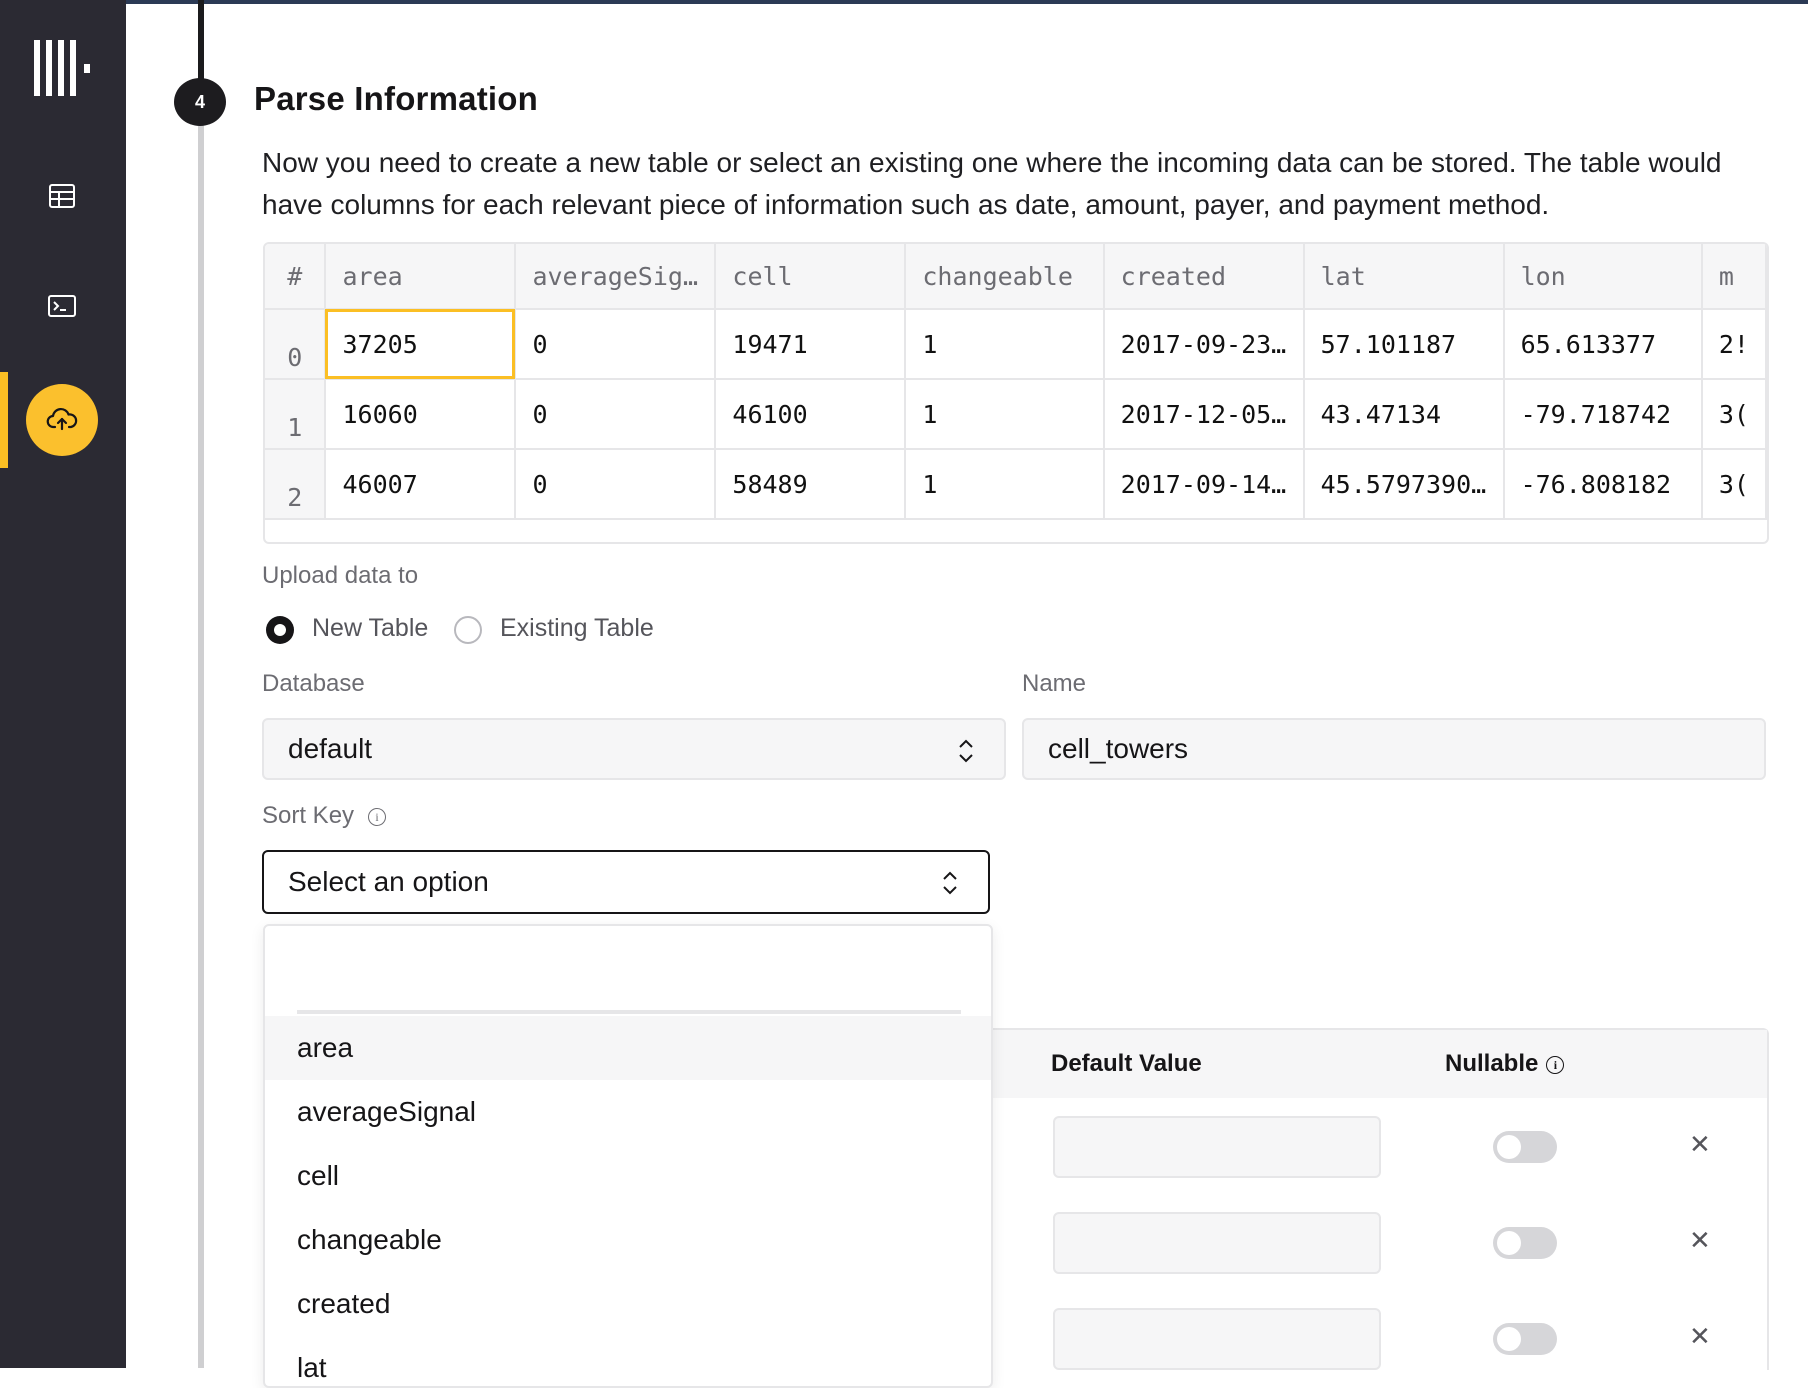 The height and width of the screenshot is (1388, 1808). I want to click on sort-key-select: Select an option, so click(626, 882).